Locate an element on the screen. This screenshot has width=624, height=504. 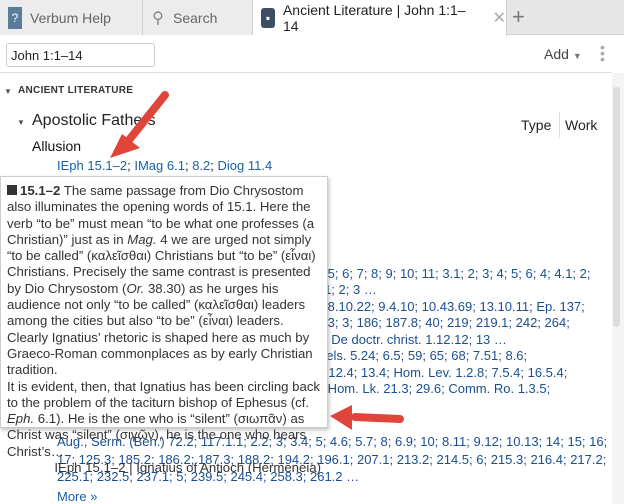
text: Eph. is located at coordinates (21, 419).